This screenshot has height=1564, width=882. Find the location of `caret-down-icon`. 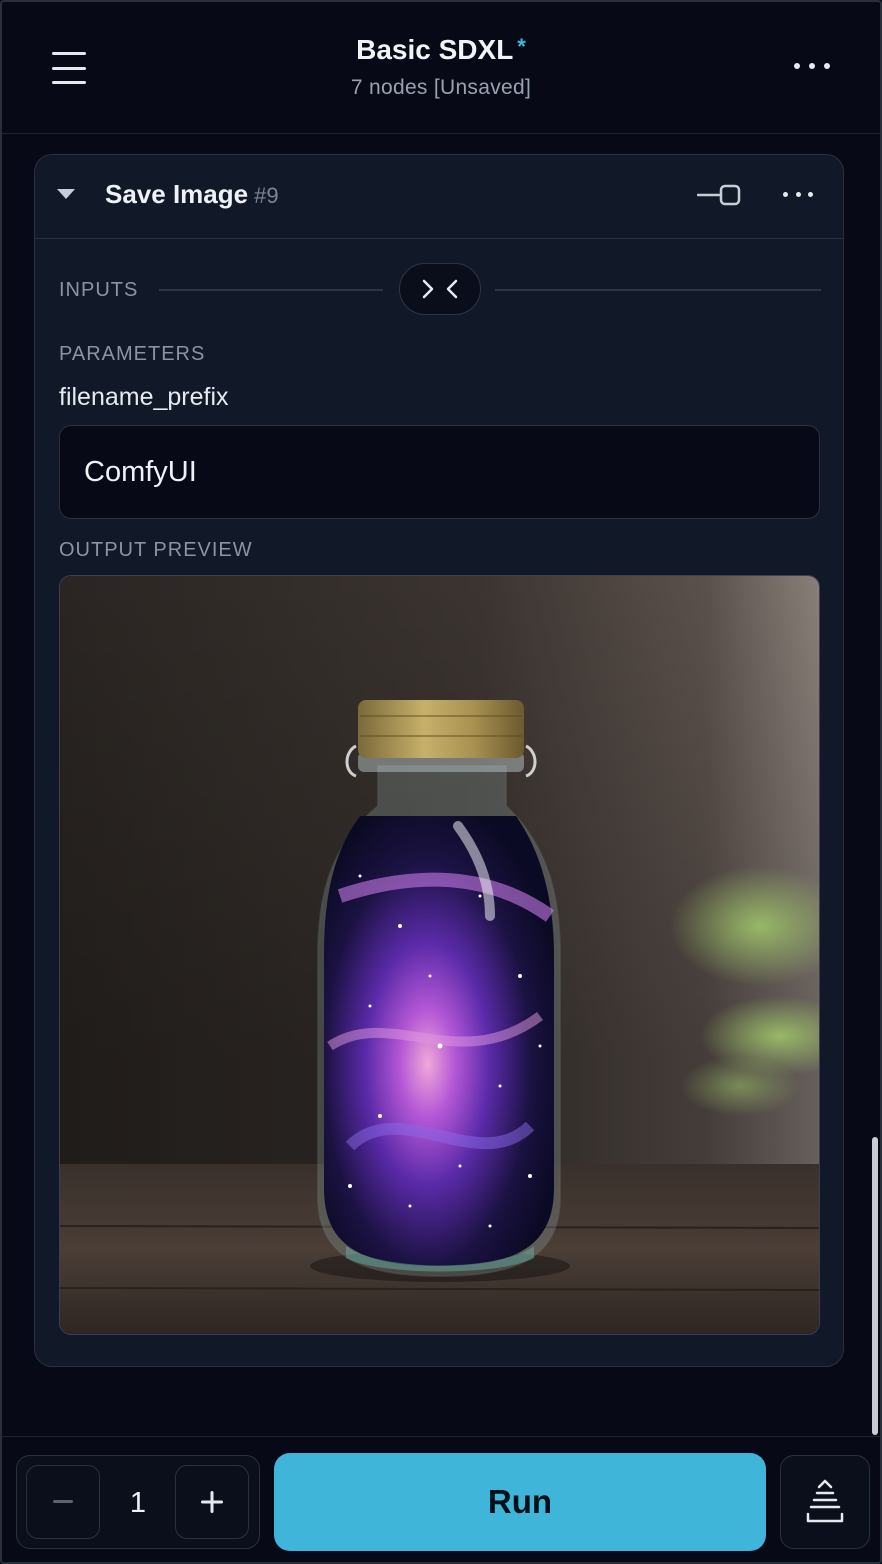

caret-down-icon is located at coordinates (66, 194).